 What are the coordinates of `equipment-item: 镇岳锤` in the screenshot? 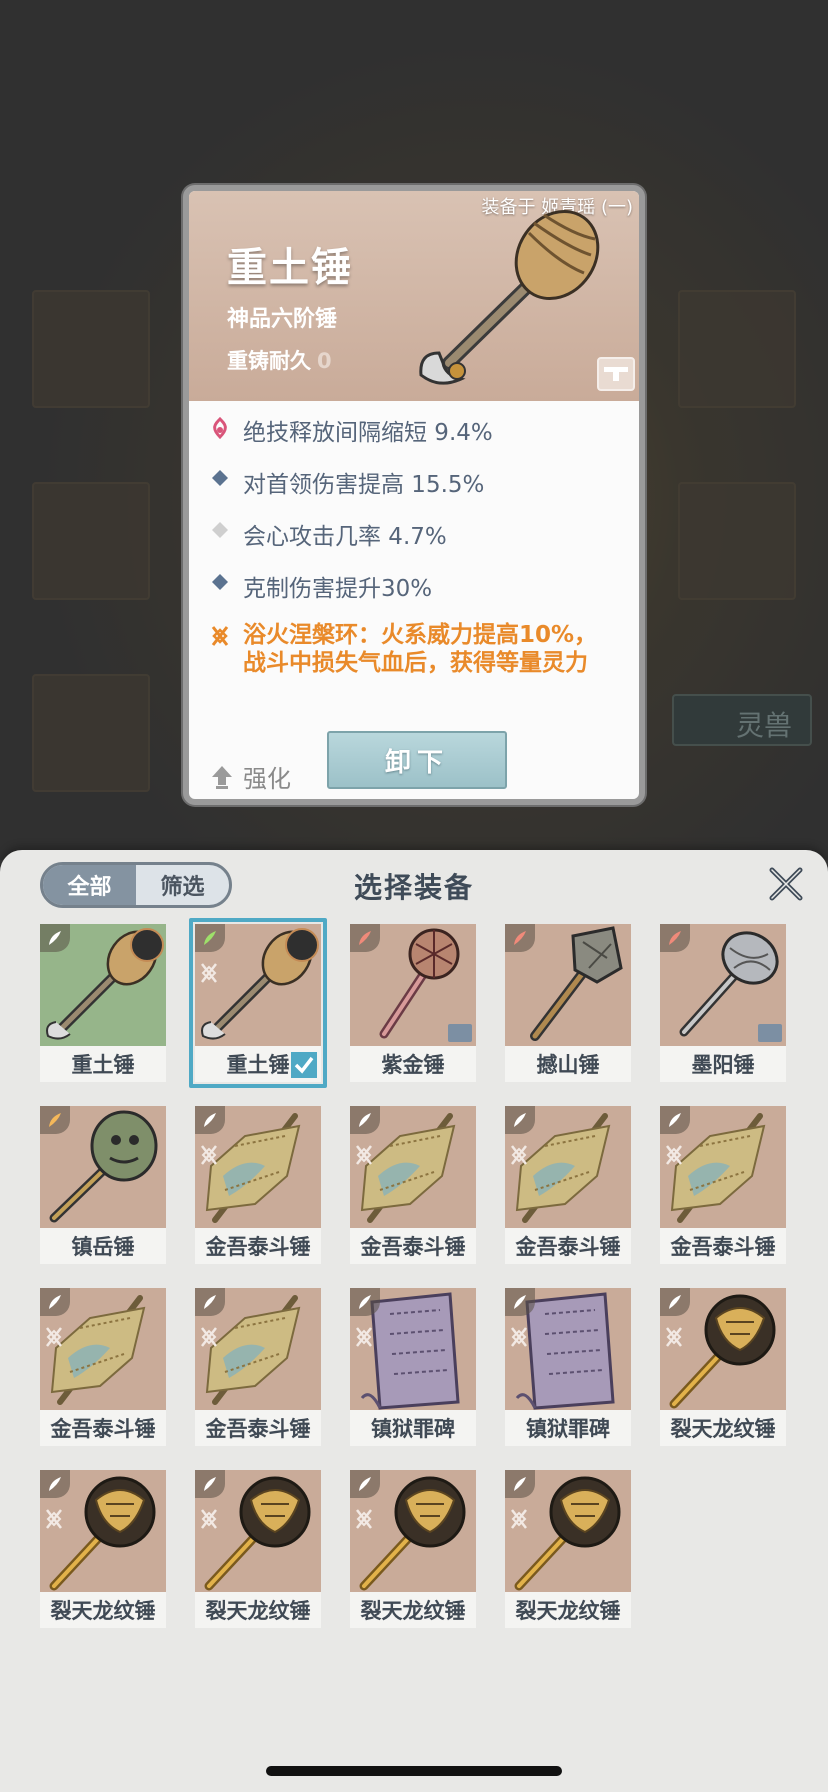 It's located at (103, 1186).